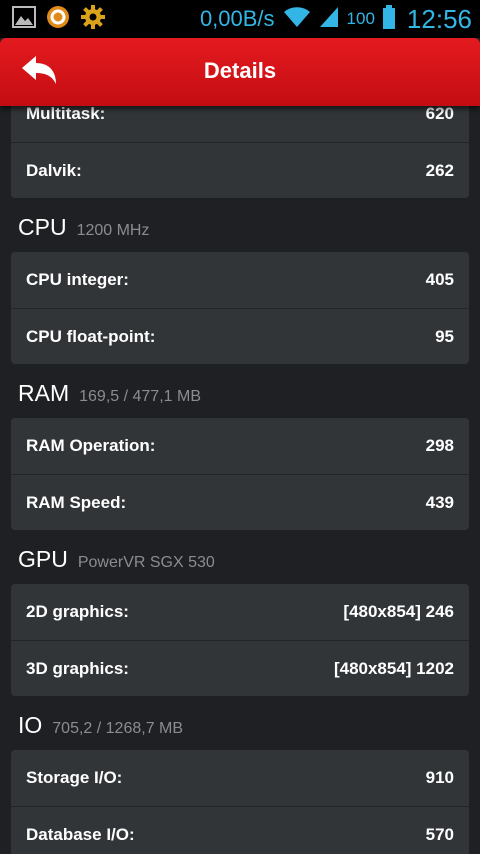 The image size is (480, 854). What do you see at coordinates (360, 18) in the screenshot?
I see `battery-level: 100` at bounding box center [360, 18].